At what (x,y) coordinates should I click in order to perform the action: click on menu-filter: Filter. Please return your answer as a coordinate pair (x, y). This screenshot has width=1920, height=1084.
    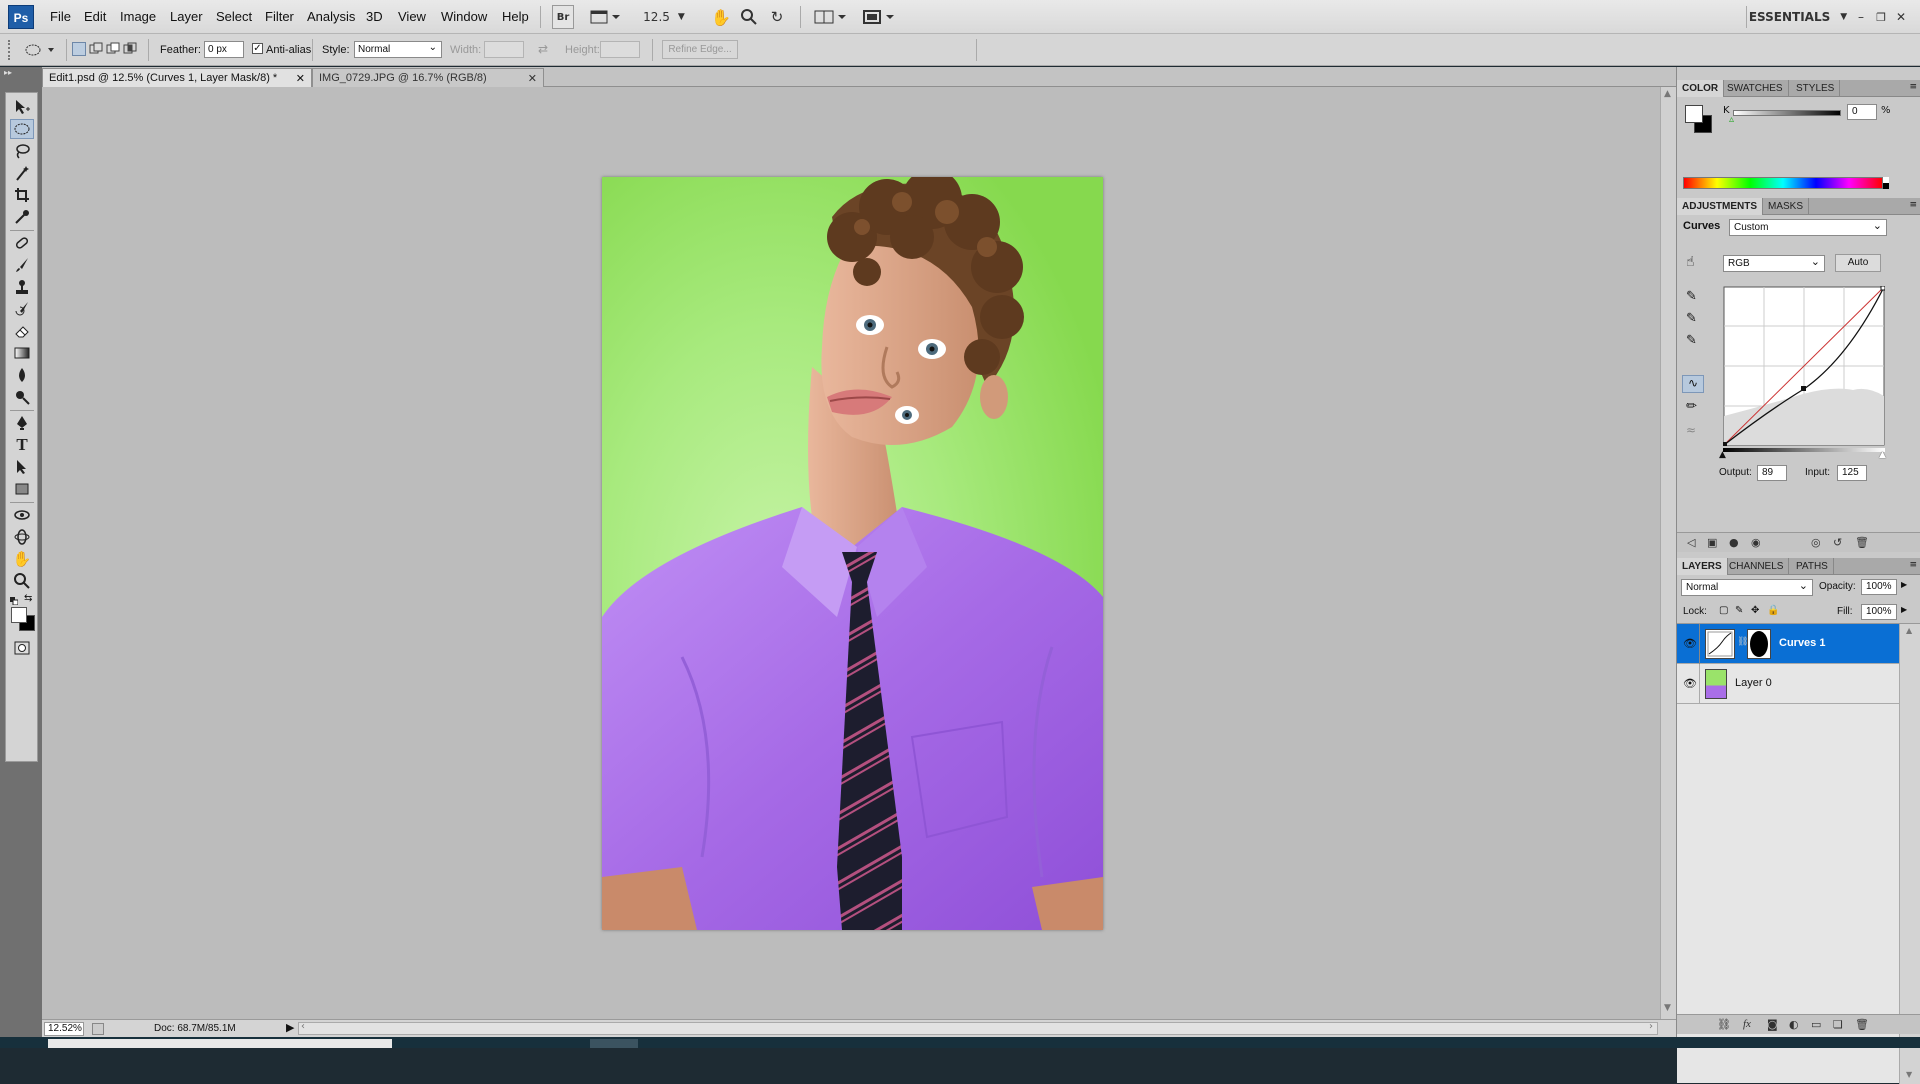
    Looking at the image, I should click on (279, 16).